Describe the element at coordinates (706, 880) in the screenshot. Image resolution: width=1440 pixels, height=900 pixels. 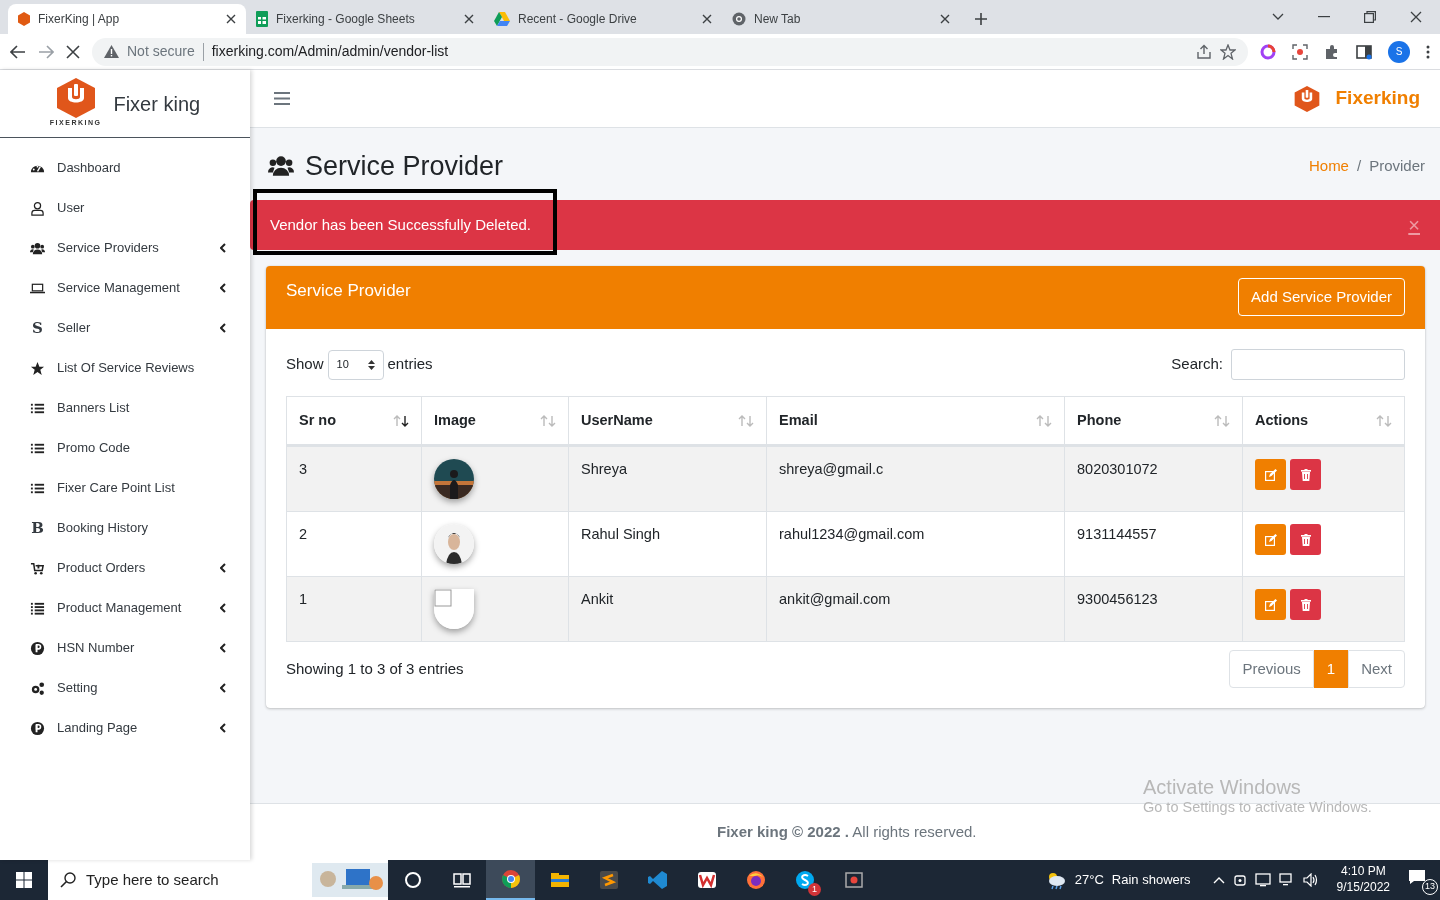
I see `w-app-icon` at that location.